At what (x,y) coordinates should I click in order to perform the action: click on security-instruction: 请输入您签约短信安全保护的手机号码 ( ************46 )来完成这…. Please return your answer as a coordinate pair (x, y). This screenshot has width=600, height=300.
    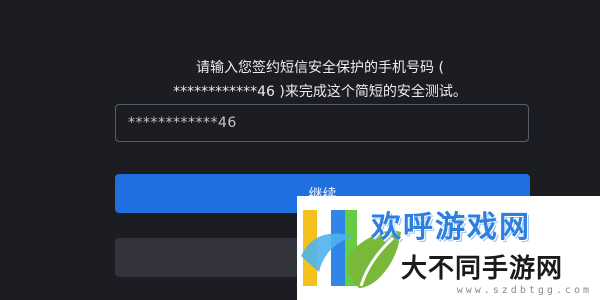
    Looking at the image, I should click on (320, 80).